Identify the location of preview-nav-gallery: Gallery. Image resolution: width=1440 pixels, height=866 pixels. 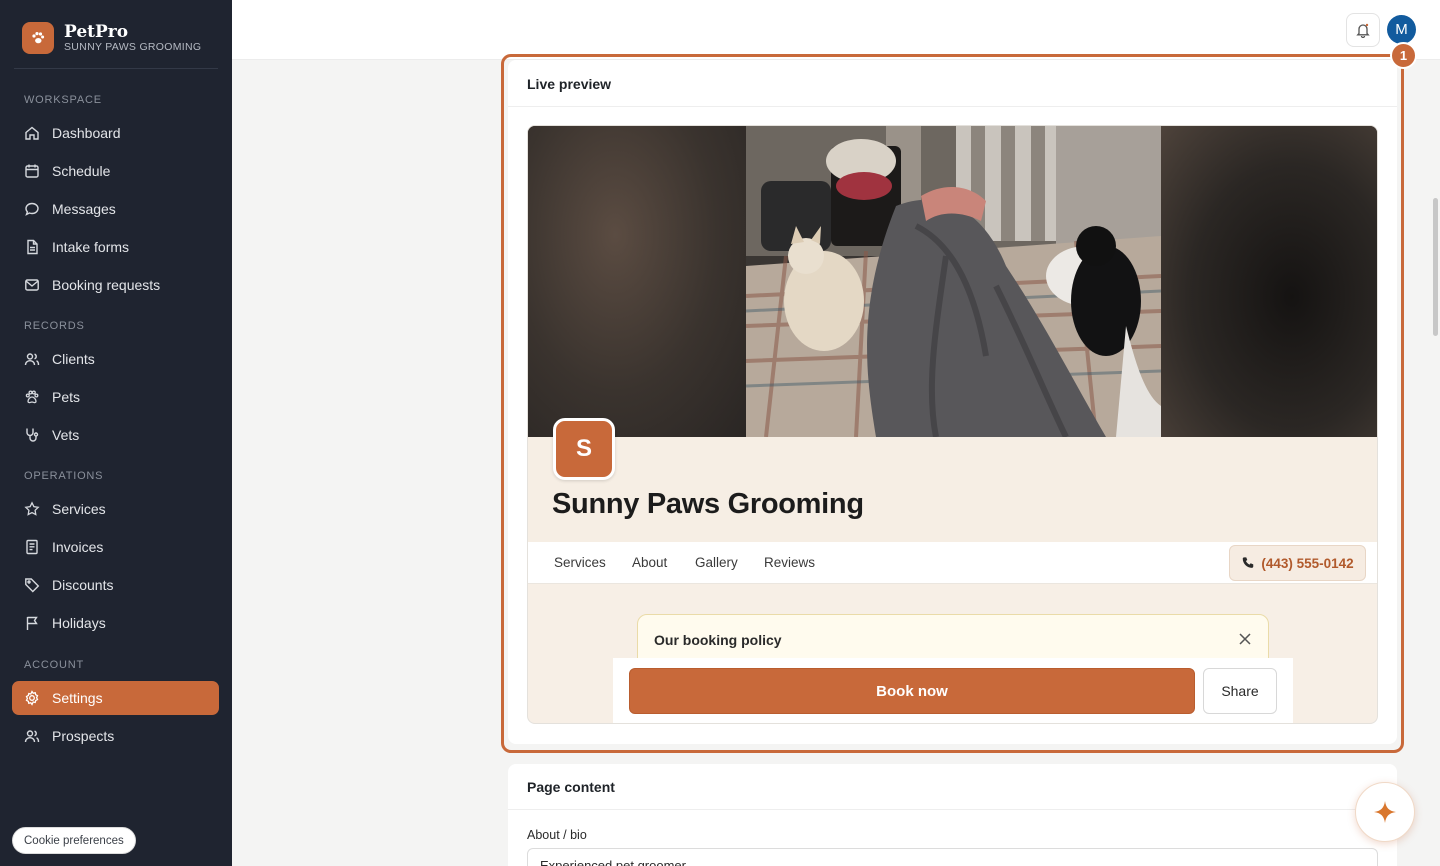
(716, 562).